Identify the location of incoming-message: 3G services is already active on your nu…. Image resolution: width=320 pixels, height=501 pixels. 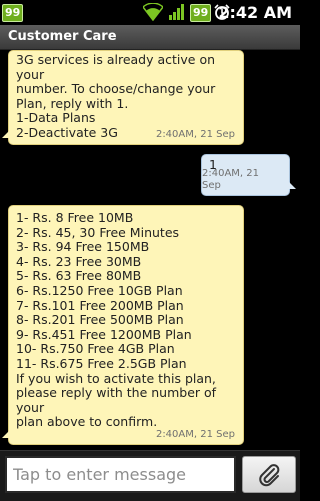
(123, 97).